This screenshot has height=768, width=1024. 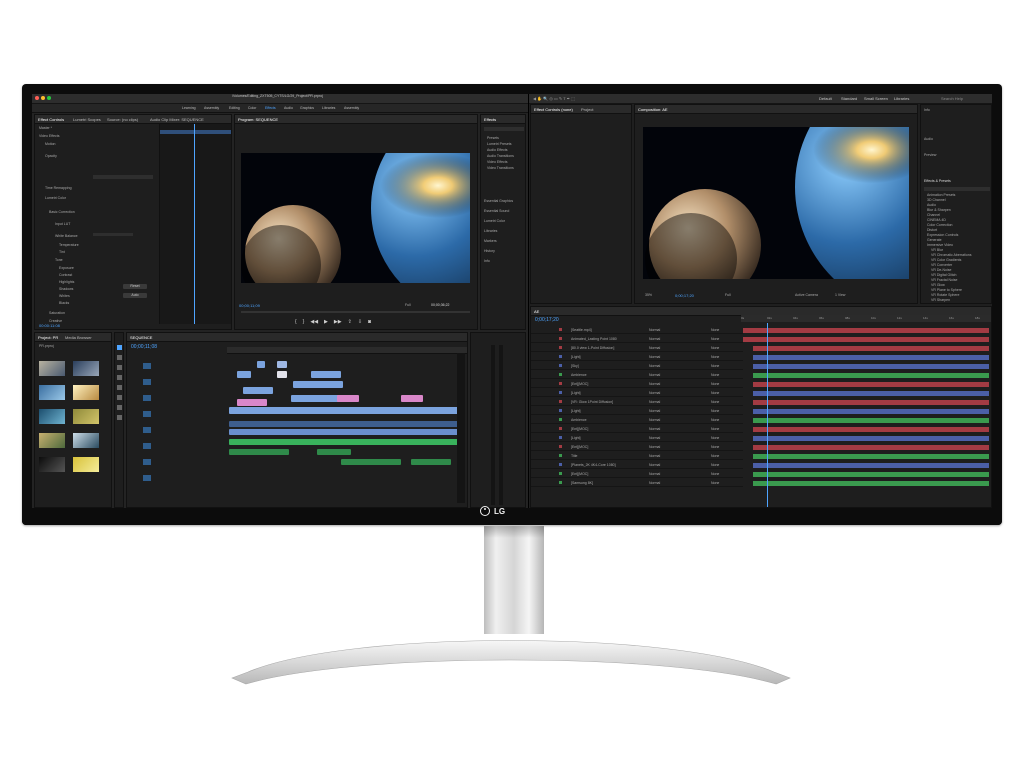 I want to click on tab-ae-project: Project, so click(x=587, y=109).